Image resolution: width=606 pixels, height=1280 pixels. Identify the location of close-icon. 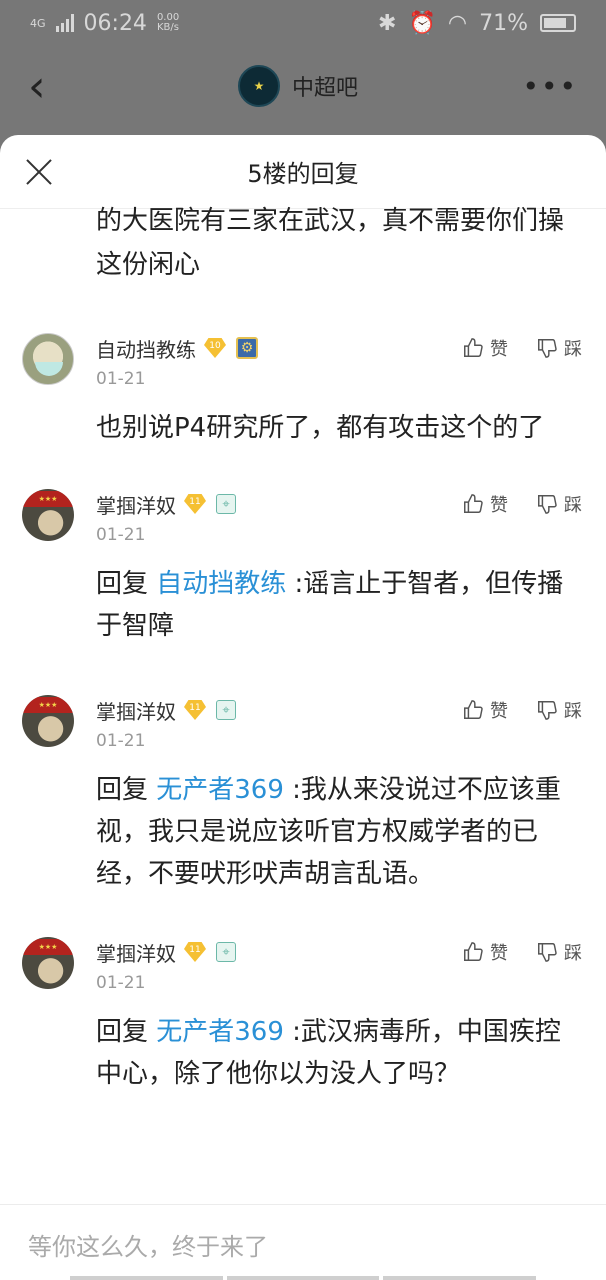
(39, 172).